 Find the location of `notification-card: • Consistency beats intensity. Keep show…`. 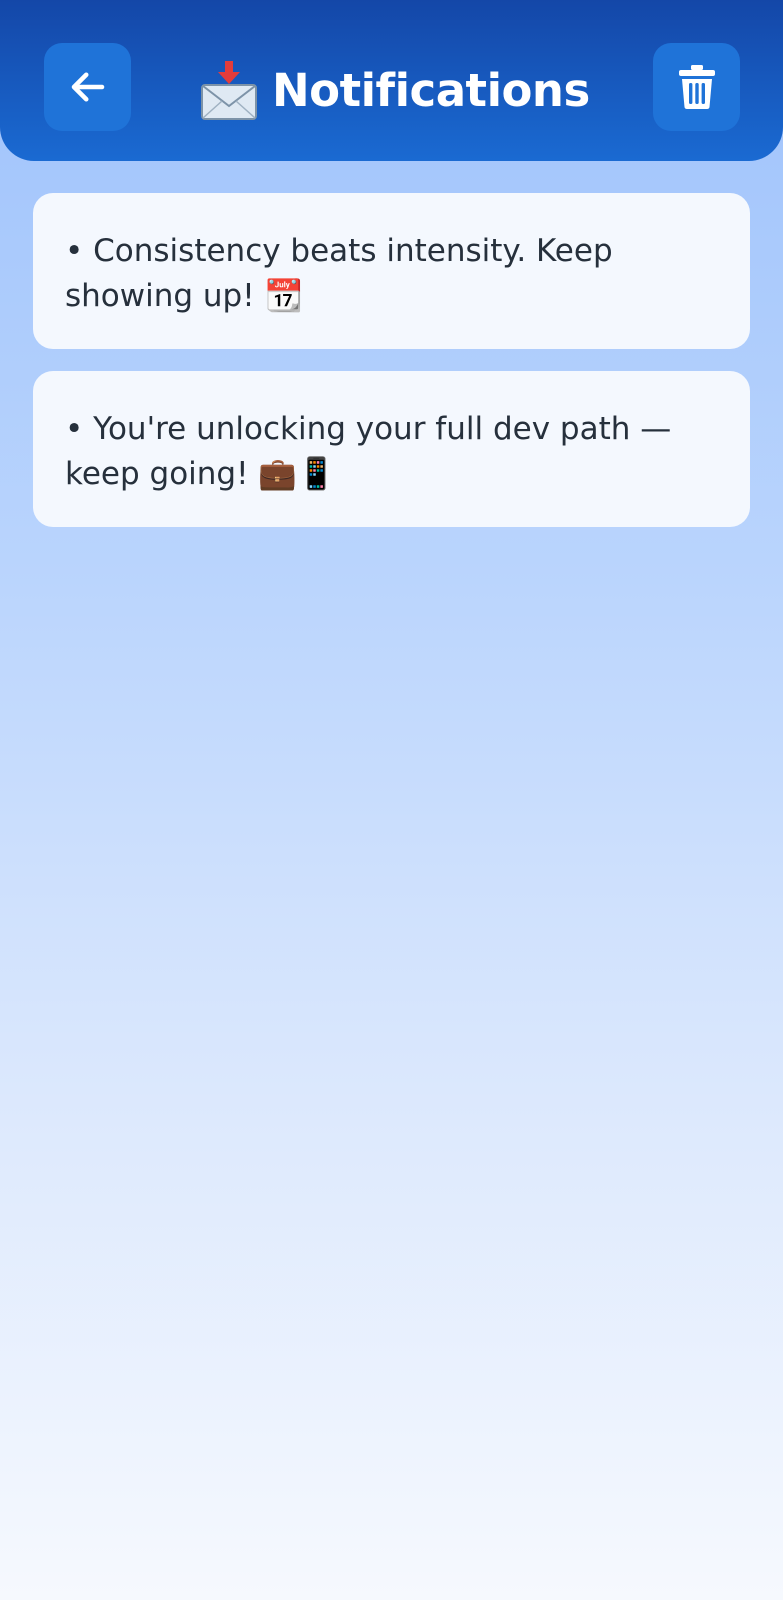

notification-card: • Consistency beats intensity. Keep show… is located at coordinates (391, 271).